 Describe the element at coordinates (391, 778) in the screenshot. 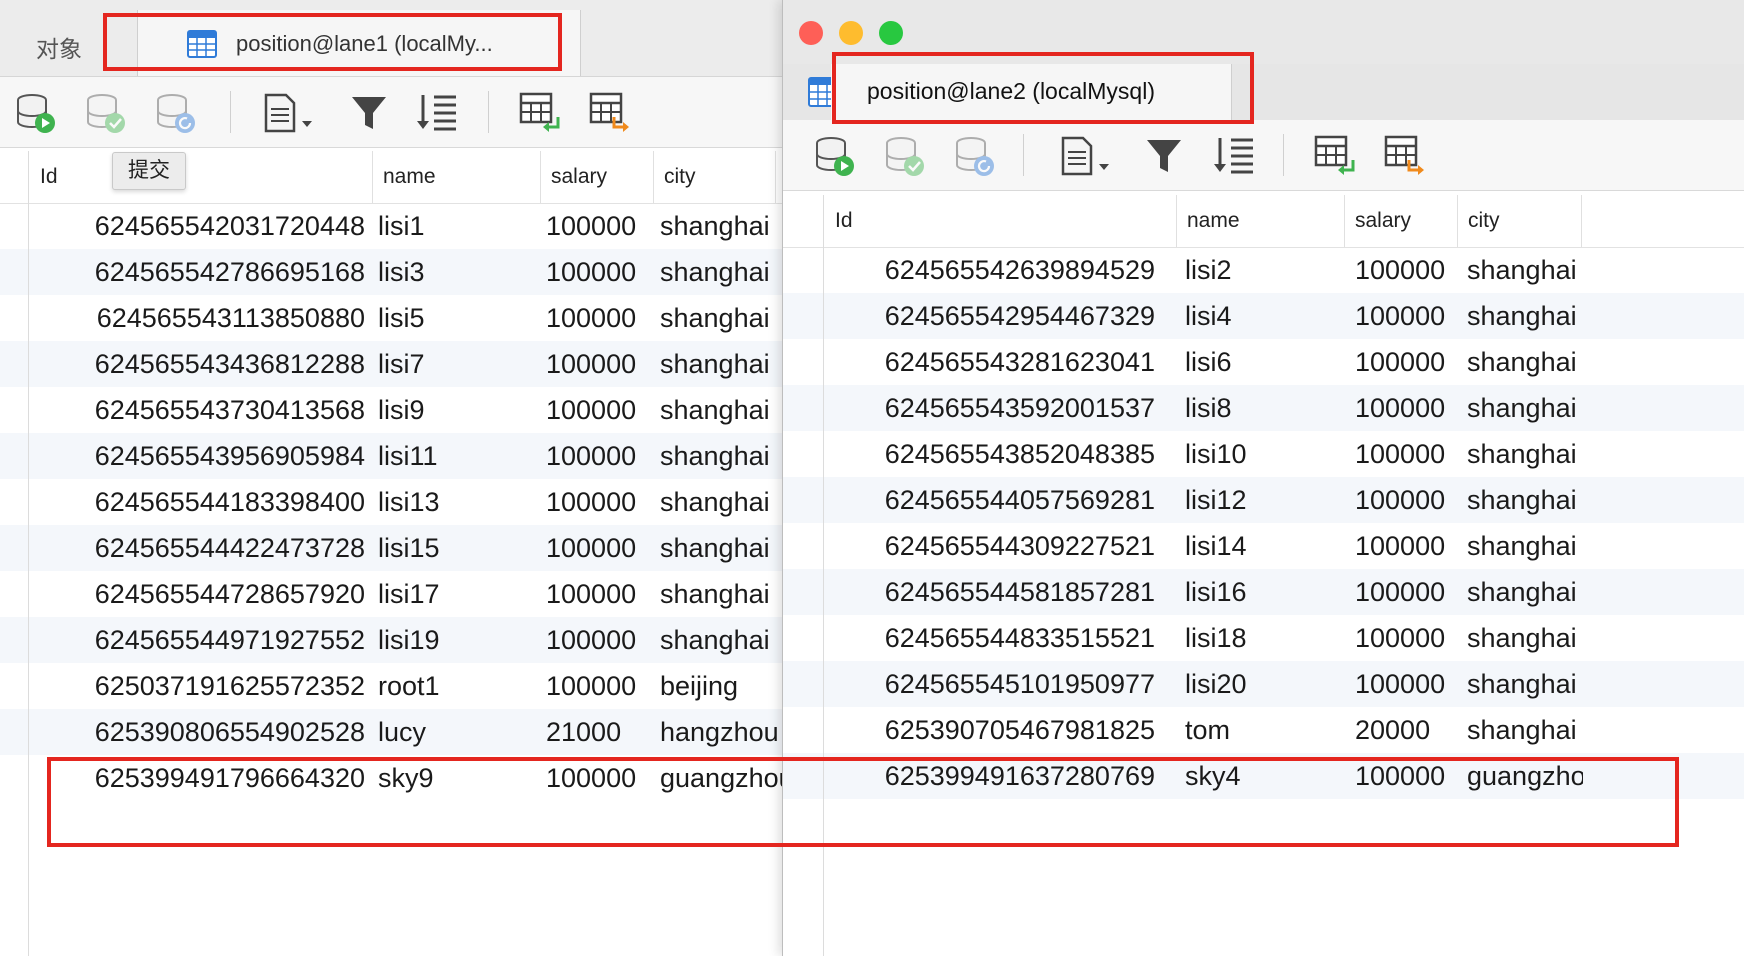

I see `table-row: 625399491796664320 sky9 100000 guangzhou` at that location.